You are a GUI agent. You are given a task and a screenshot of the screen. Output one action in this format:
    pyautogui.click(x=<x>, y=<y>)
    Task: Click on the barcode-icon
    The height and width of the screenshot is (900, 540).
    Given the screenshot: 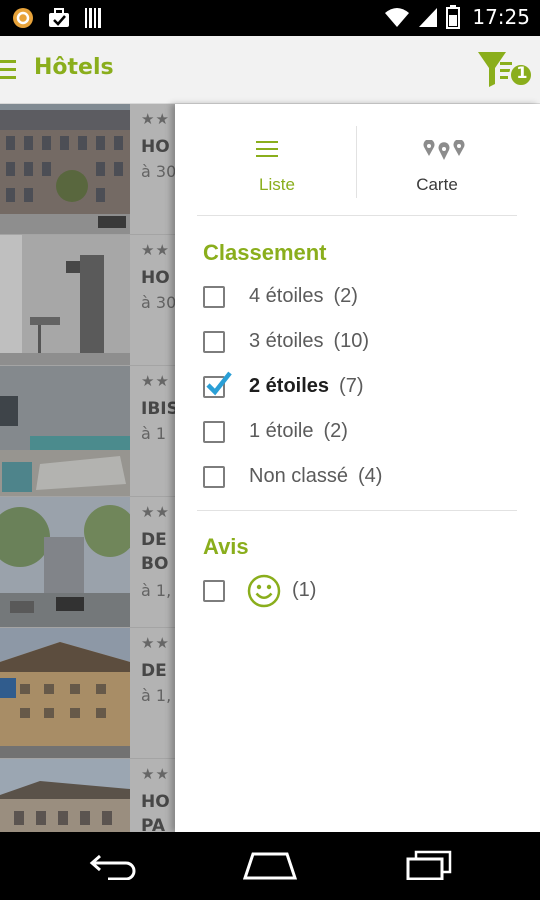 What is the action you would take?
    pyautogui.click(x=93, y=18)
    